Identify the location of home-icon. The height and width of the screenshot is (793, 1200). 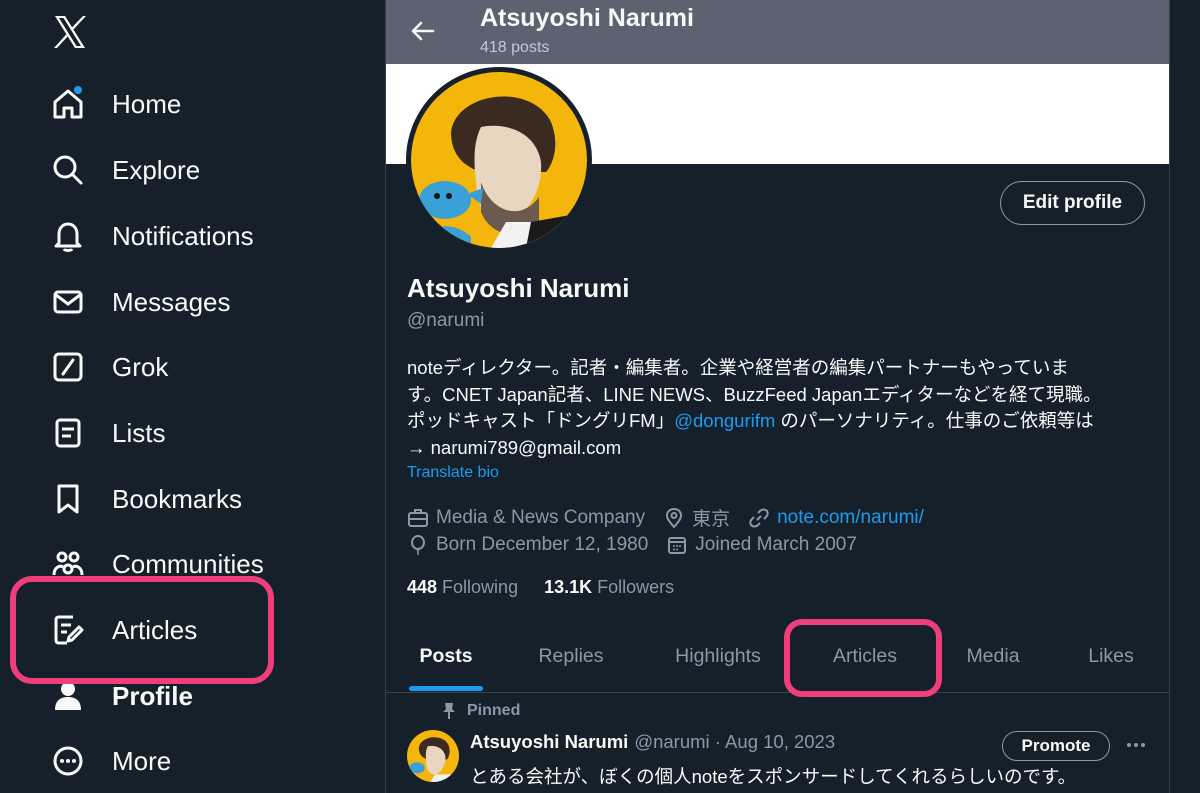
(68, 104).